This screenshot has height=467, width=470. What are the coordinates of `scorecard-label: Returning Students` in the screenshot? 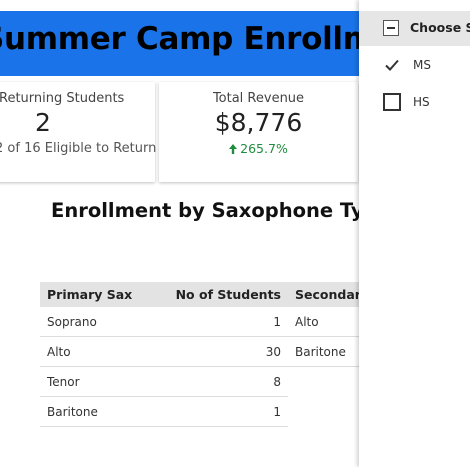 It's located at (62, 98).